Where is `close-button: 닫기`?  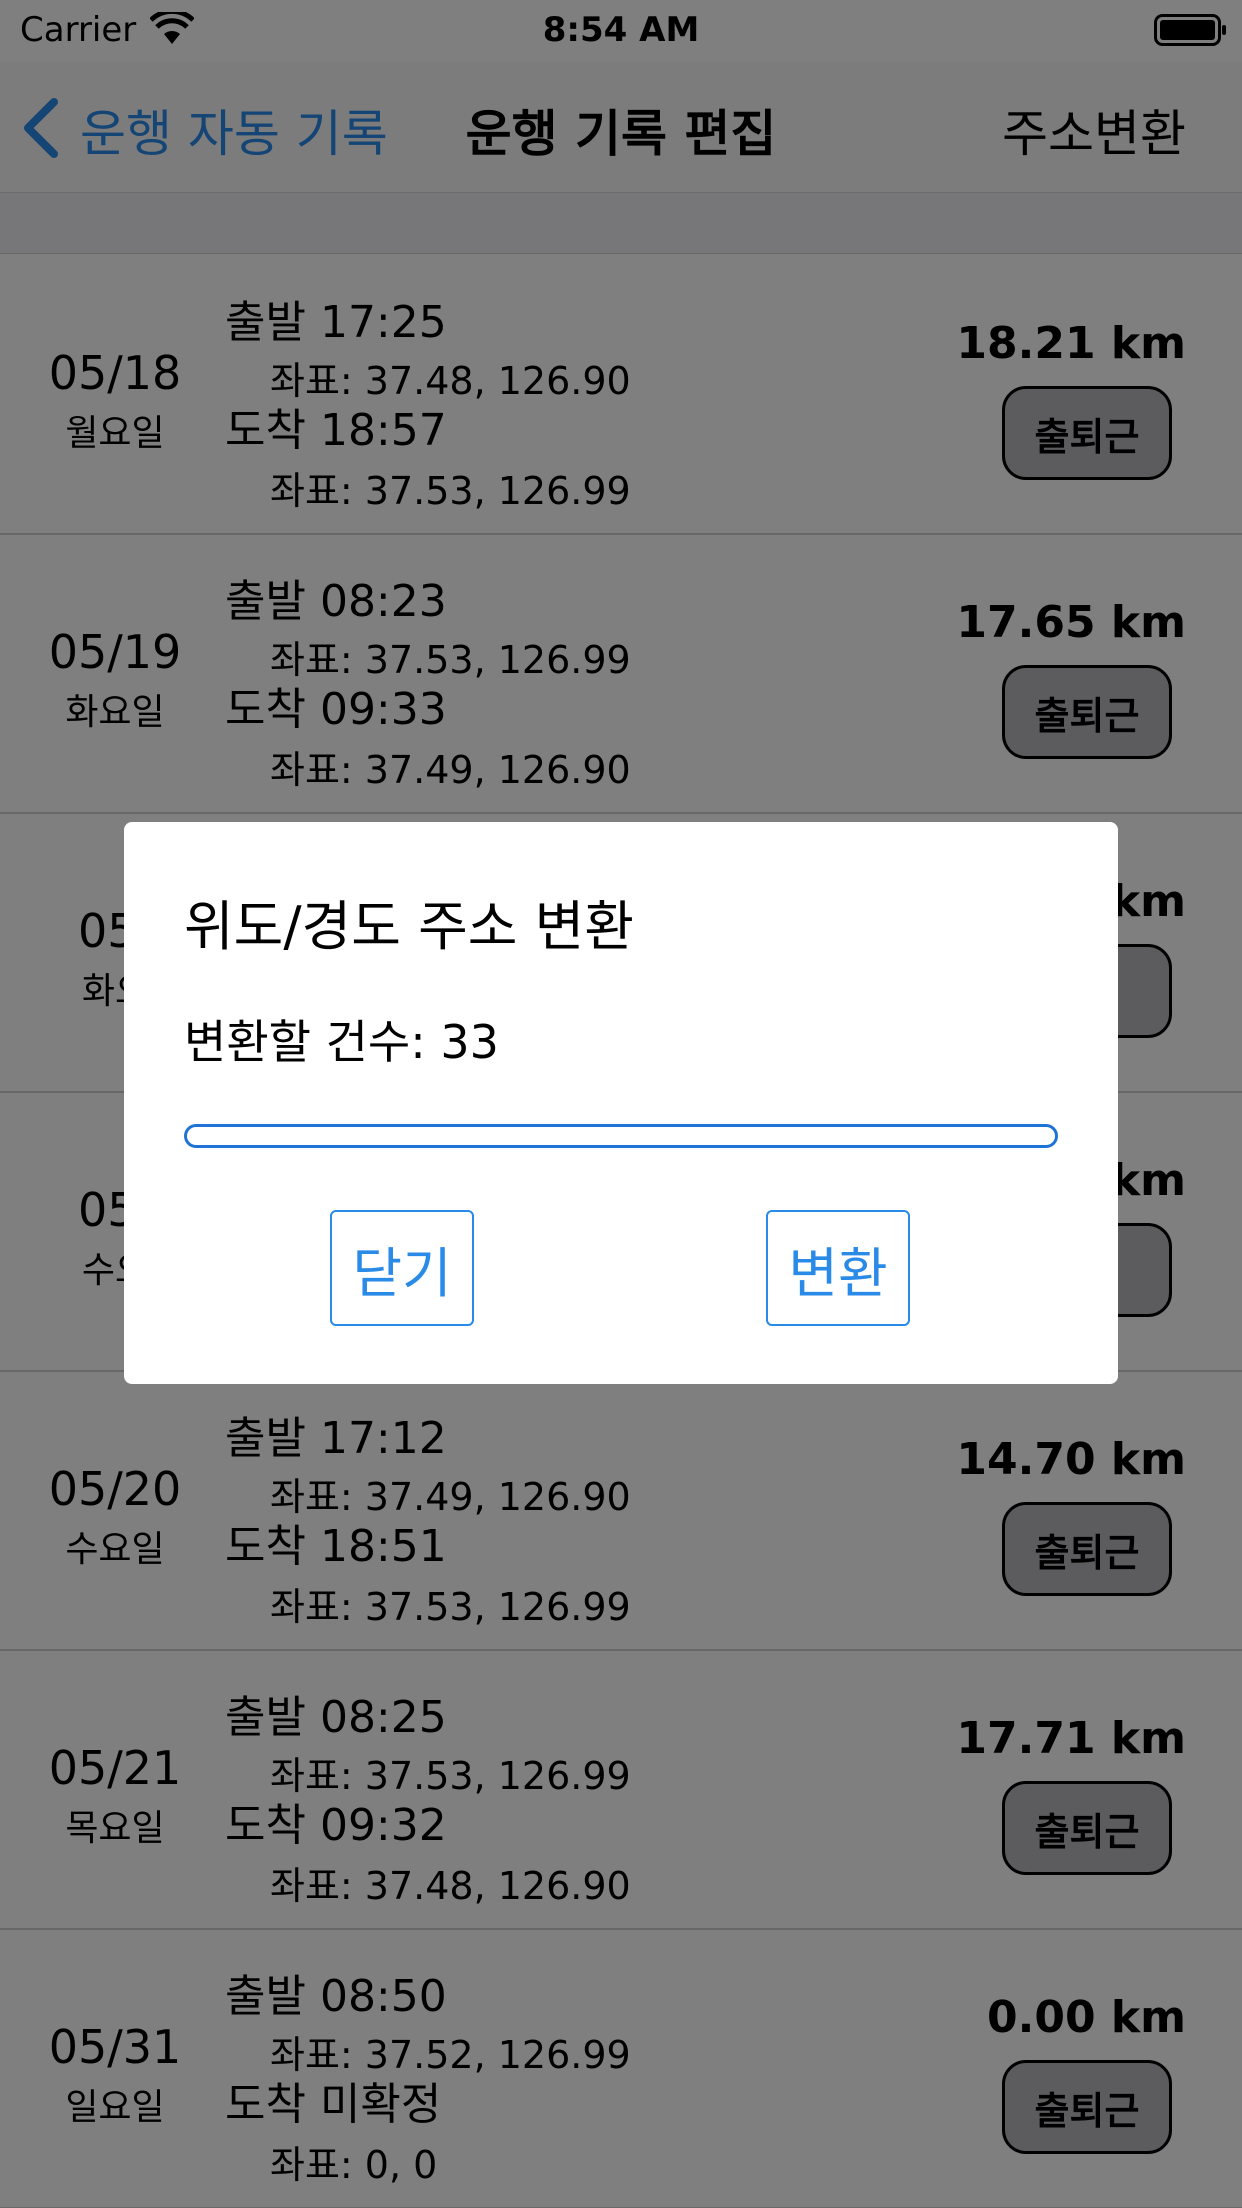 close-button: 닫기 is located at coordinates (402, 1268).